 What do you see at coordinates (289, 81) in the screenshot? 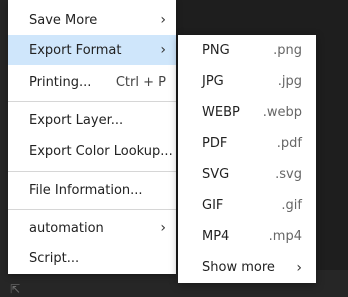
I see `format-extension: .jpg` at bounding box center [289, 81].